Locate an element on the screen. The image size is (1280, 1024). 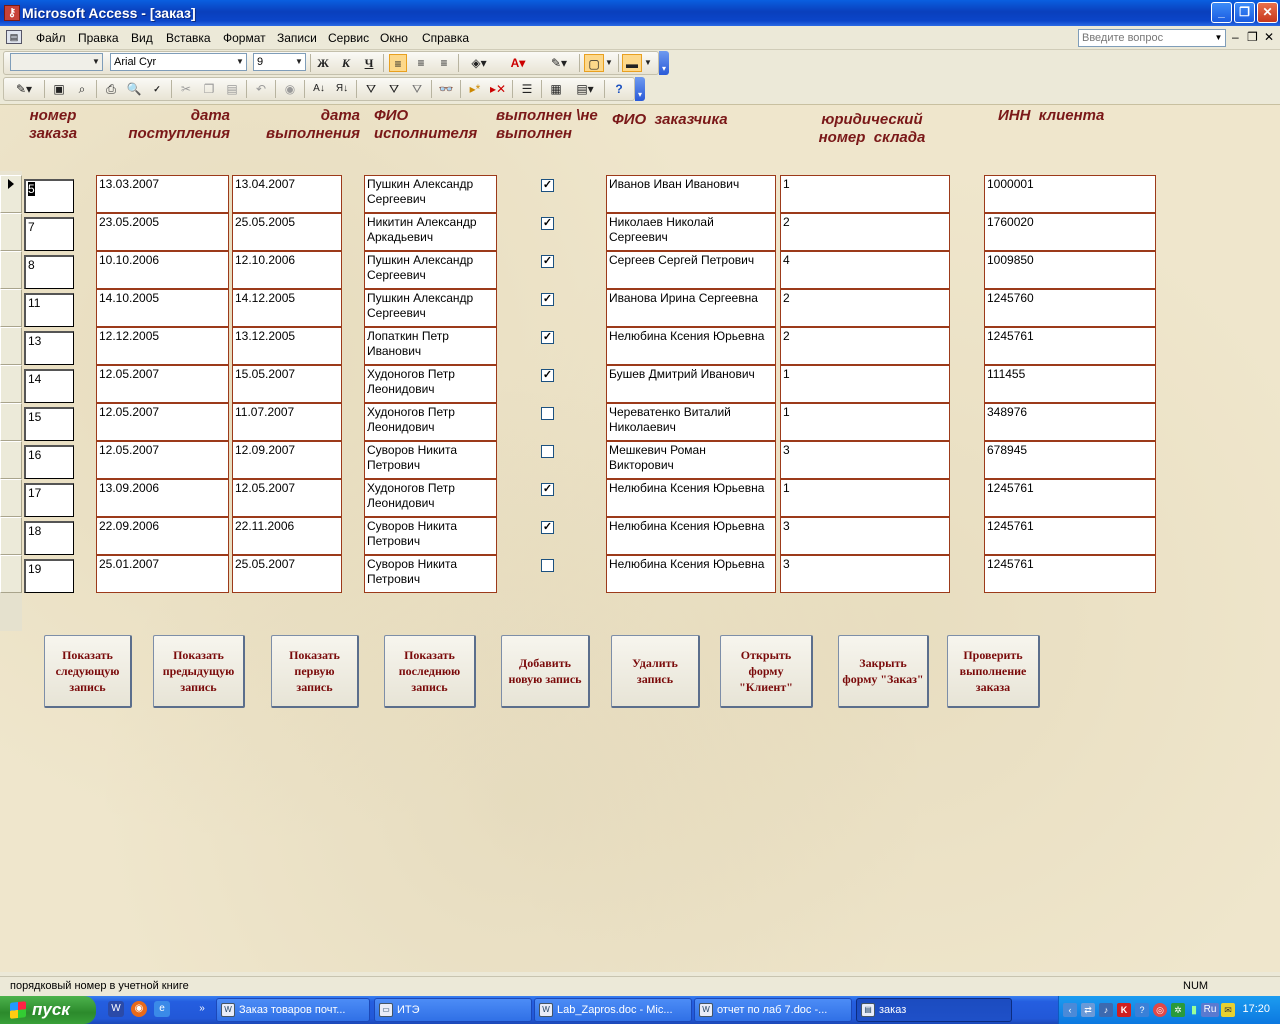
received-date-field: 25.01.2007 is located at coordinates (162, 574).